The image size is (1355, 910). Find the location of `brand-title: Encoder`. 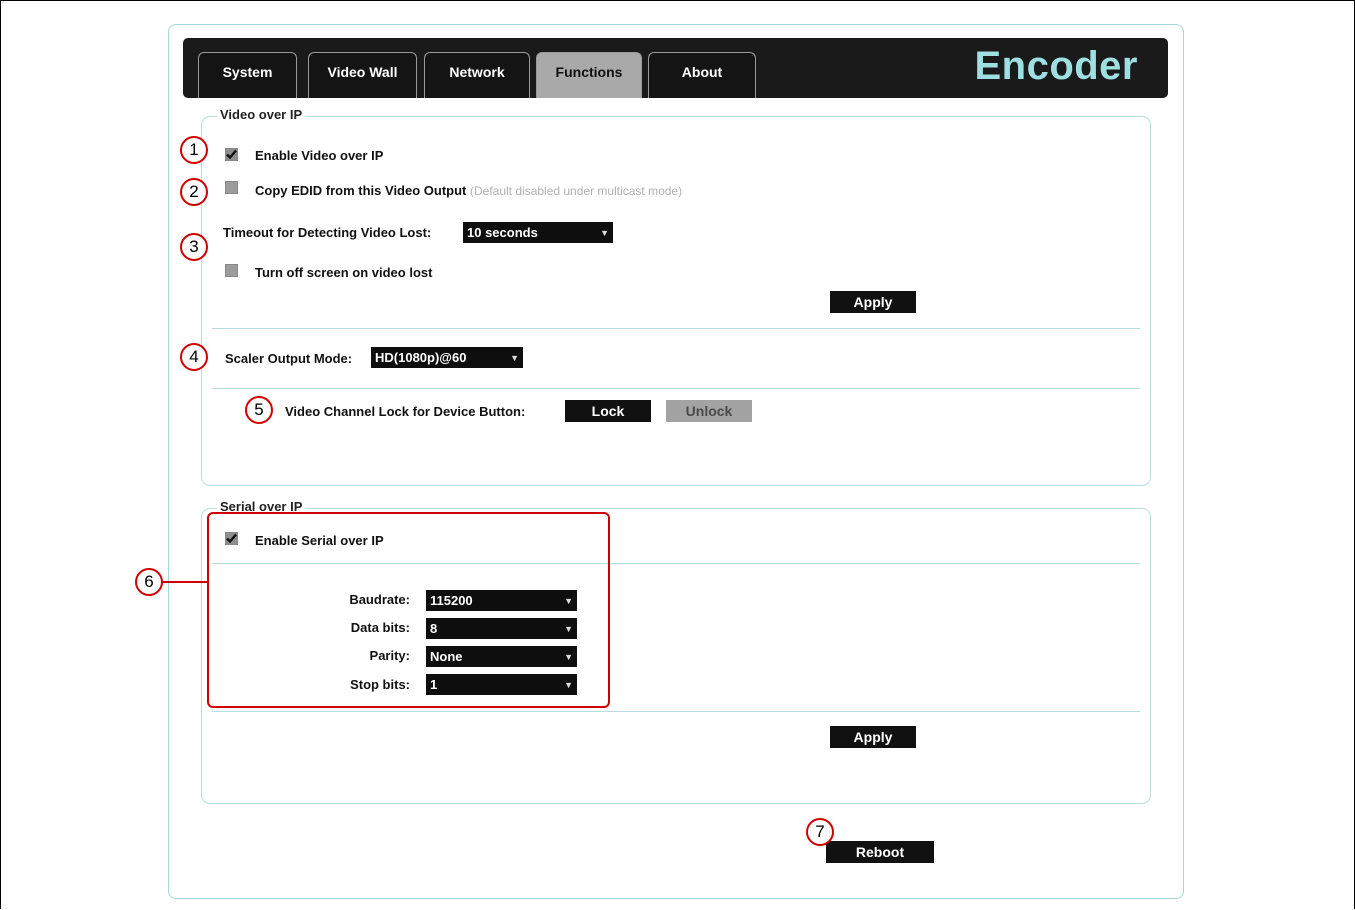

brand-title: Encoder is located at coordinates (1056, 66).